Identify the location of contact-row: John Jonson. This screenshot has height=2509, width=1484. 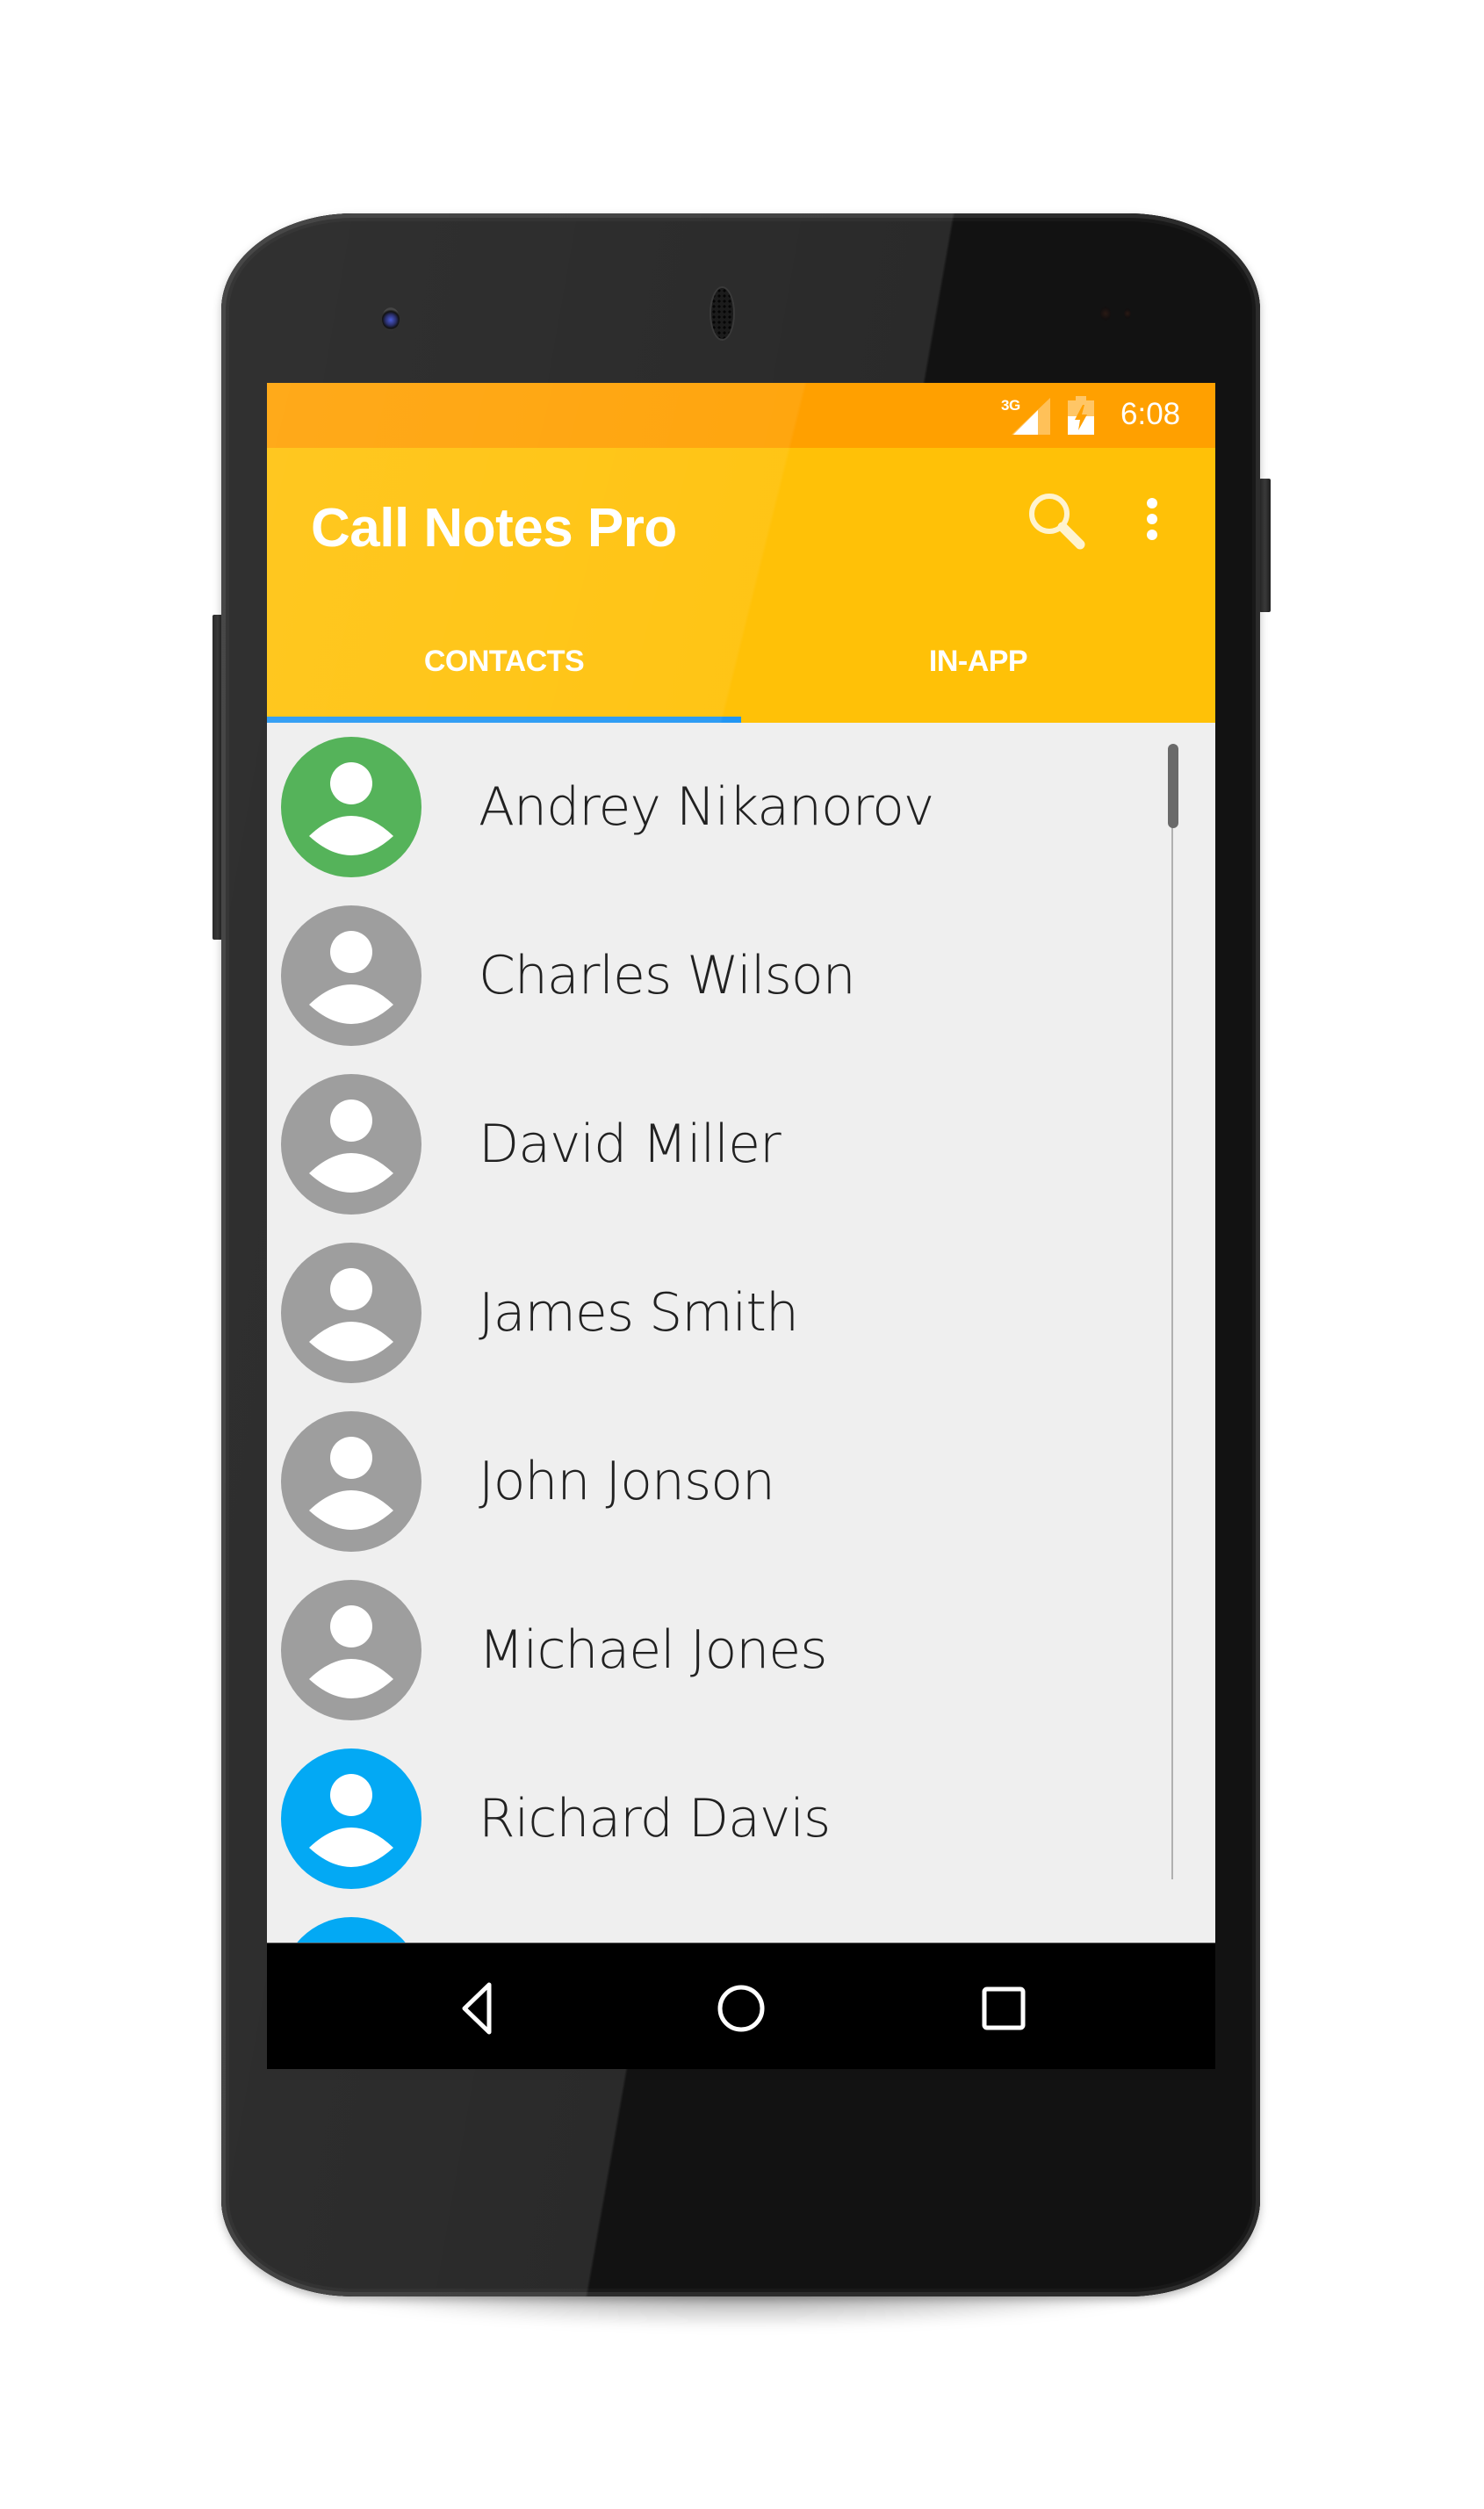
(741, 1481).